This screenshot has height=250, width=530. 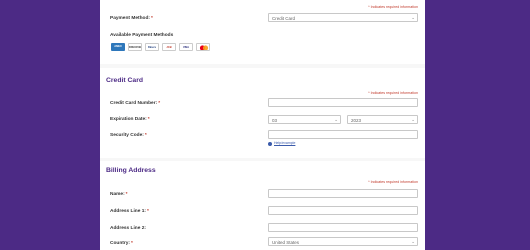 What do you see at coordinates (131, 18) in the screenshot?
I see `payment-method-label: Payment Method:*` at bounding box center [131, 18].